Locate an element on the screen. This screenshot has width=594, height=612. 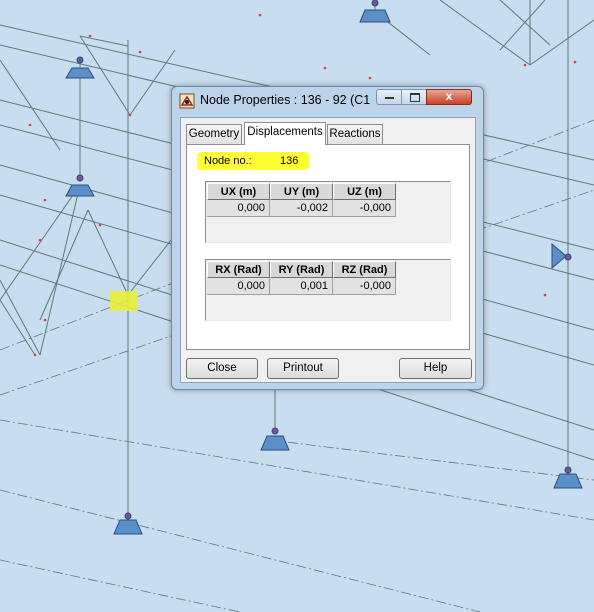
grid-header: UX (m) is located at coordinates (238, 191).